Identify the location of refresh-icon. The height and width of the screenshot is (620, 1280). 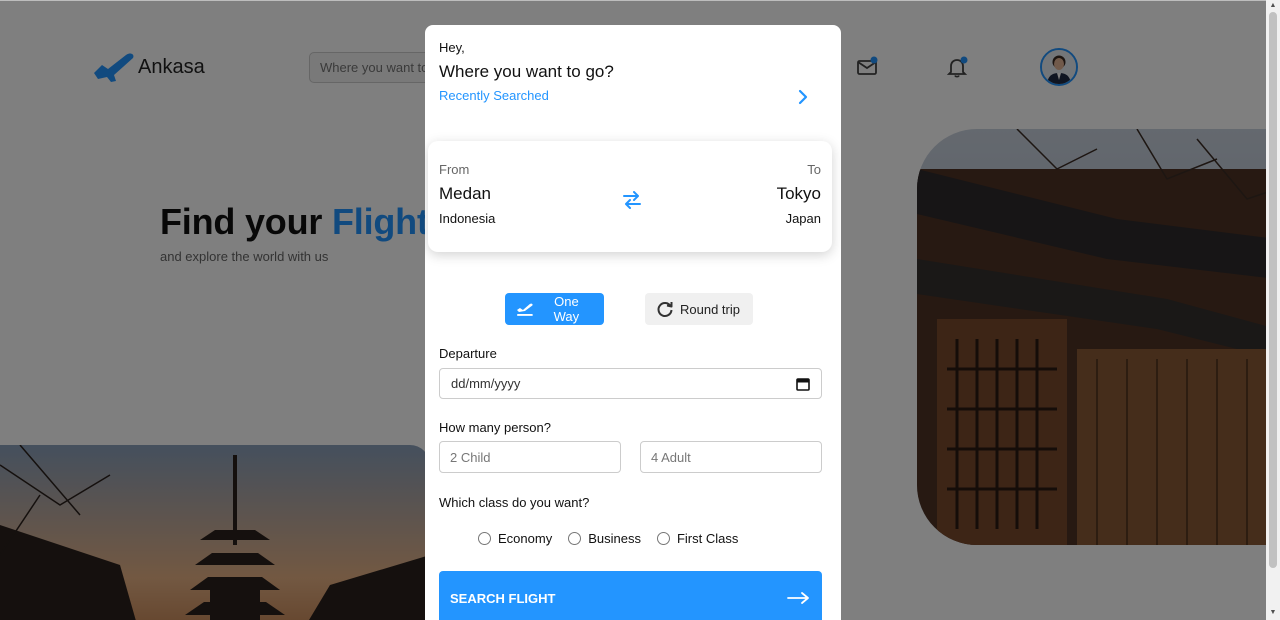
(665, 309).